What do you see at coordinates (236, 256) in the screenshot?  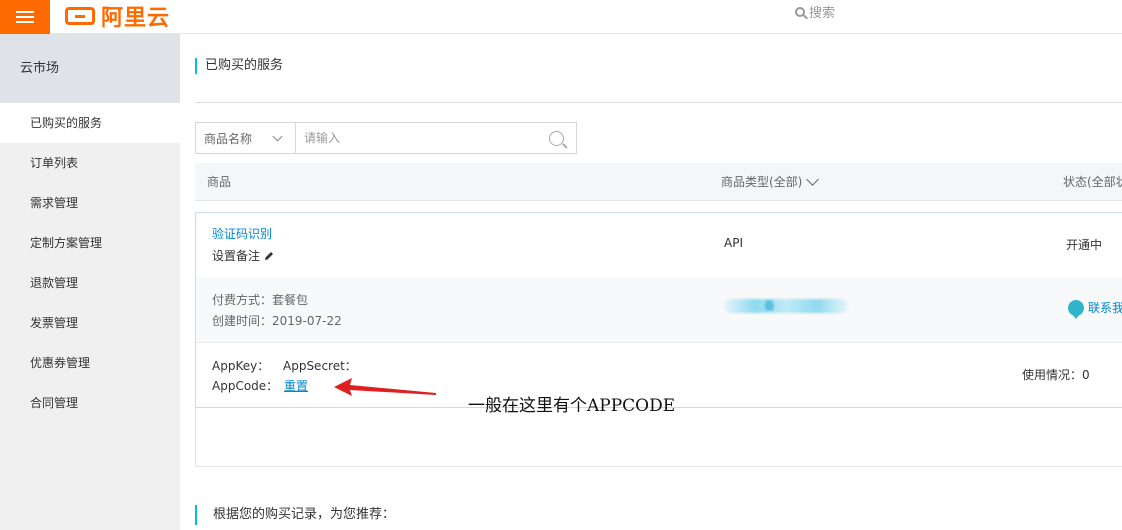 I see `set-note-label: 设置备注` at bounding box center [236, 256].